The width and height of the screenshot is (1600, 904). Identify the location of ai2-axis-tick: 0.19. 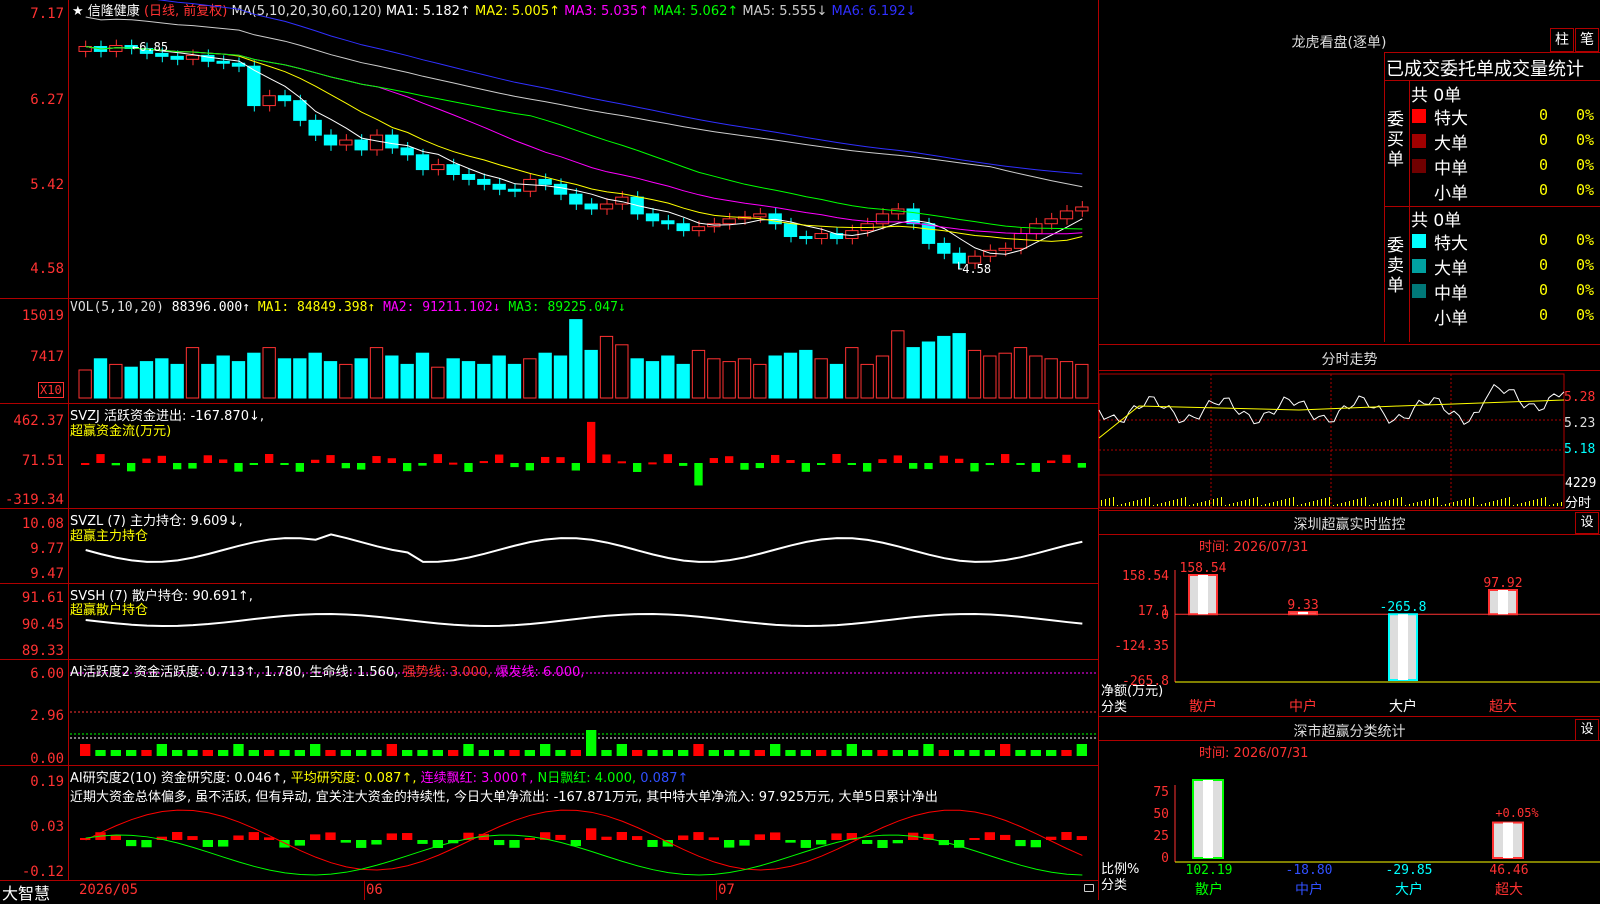
(47, 782).